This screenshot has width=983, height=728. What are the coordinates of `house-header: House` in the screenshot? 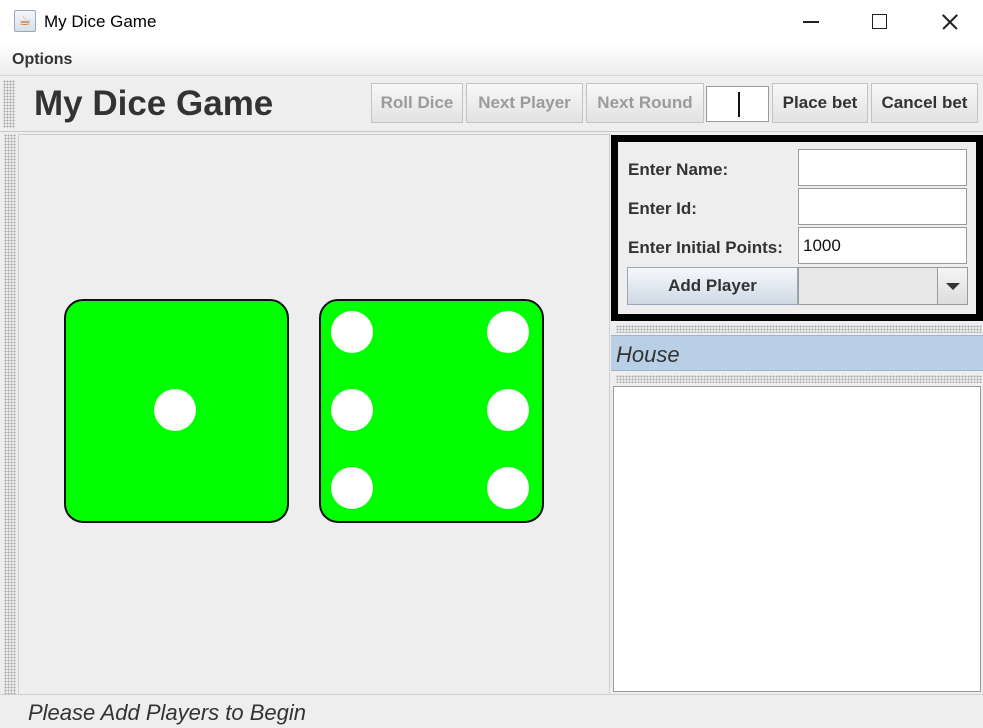 It's located at (797, 353).